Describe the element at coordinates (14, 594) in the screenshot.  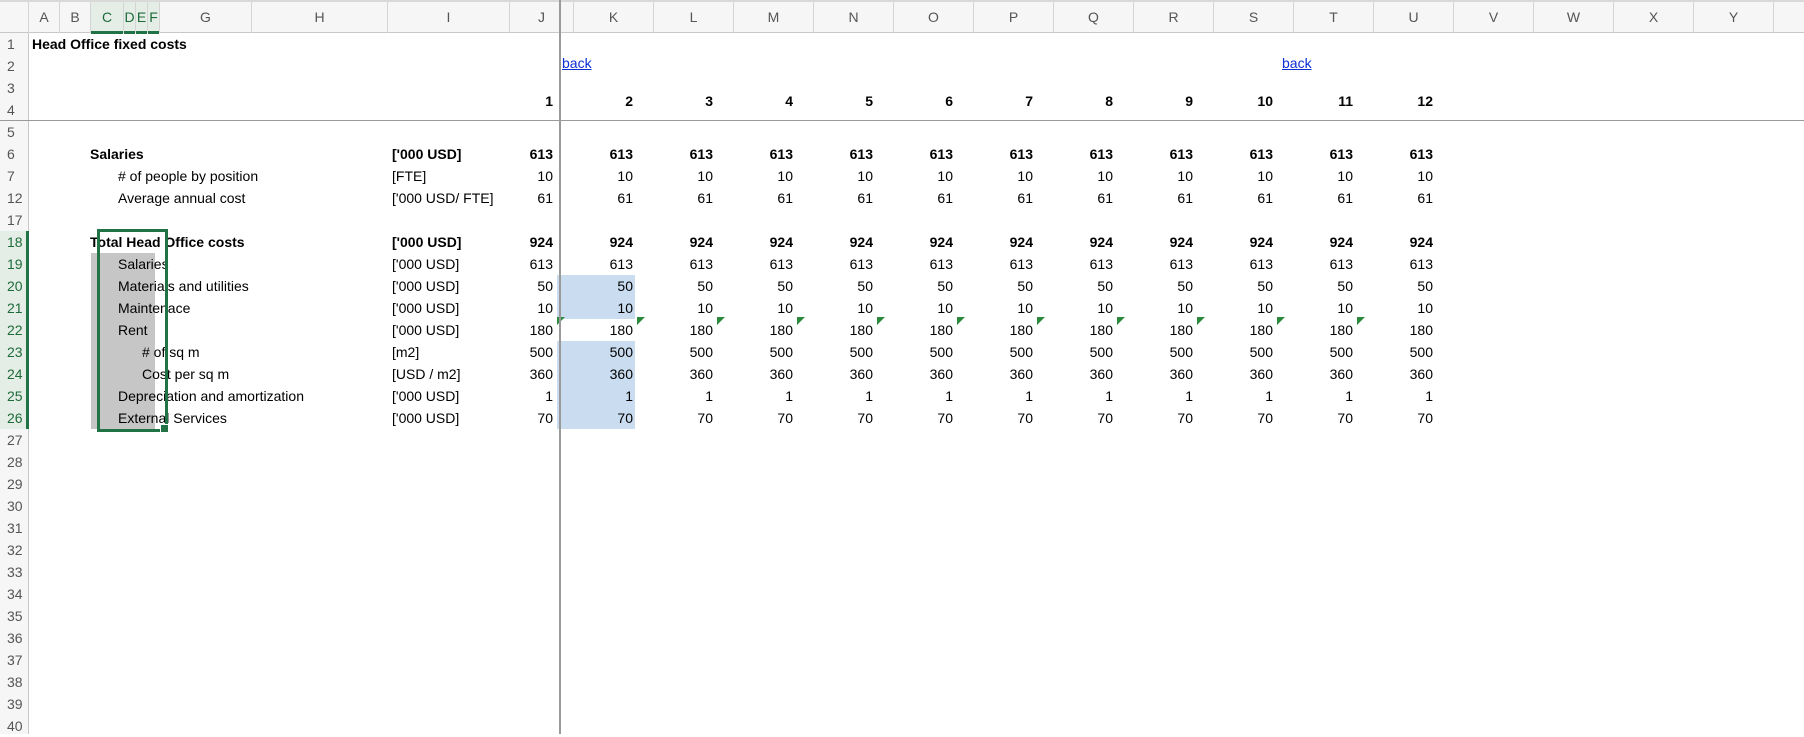
I see `row-header-34: 34` at that location.